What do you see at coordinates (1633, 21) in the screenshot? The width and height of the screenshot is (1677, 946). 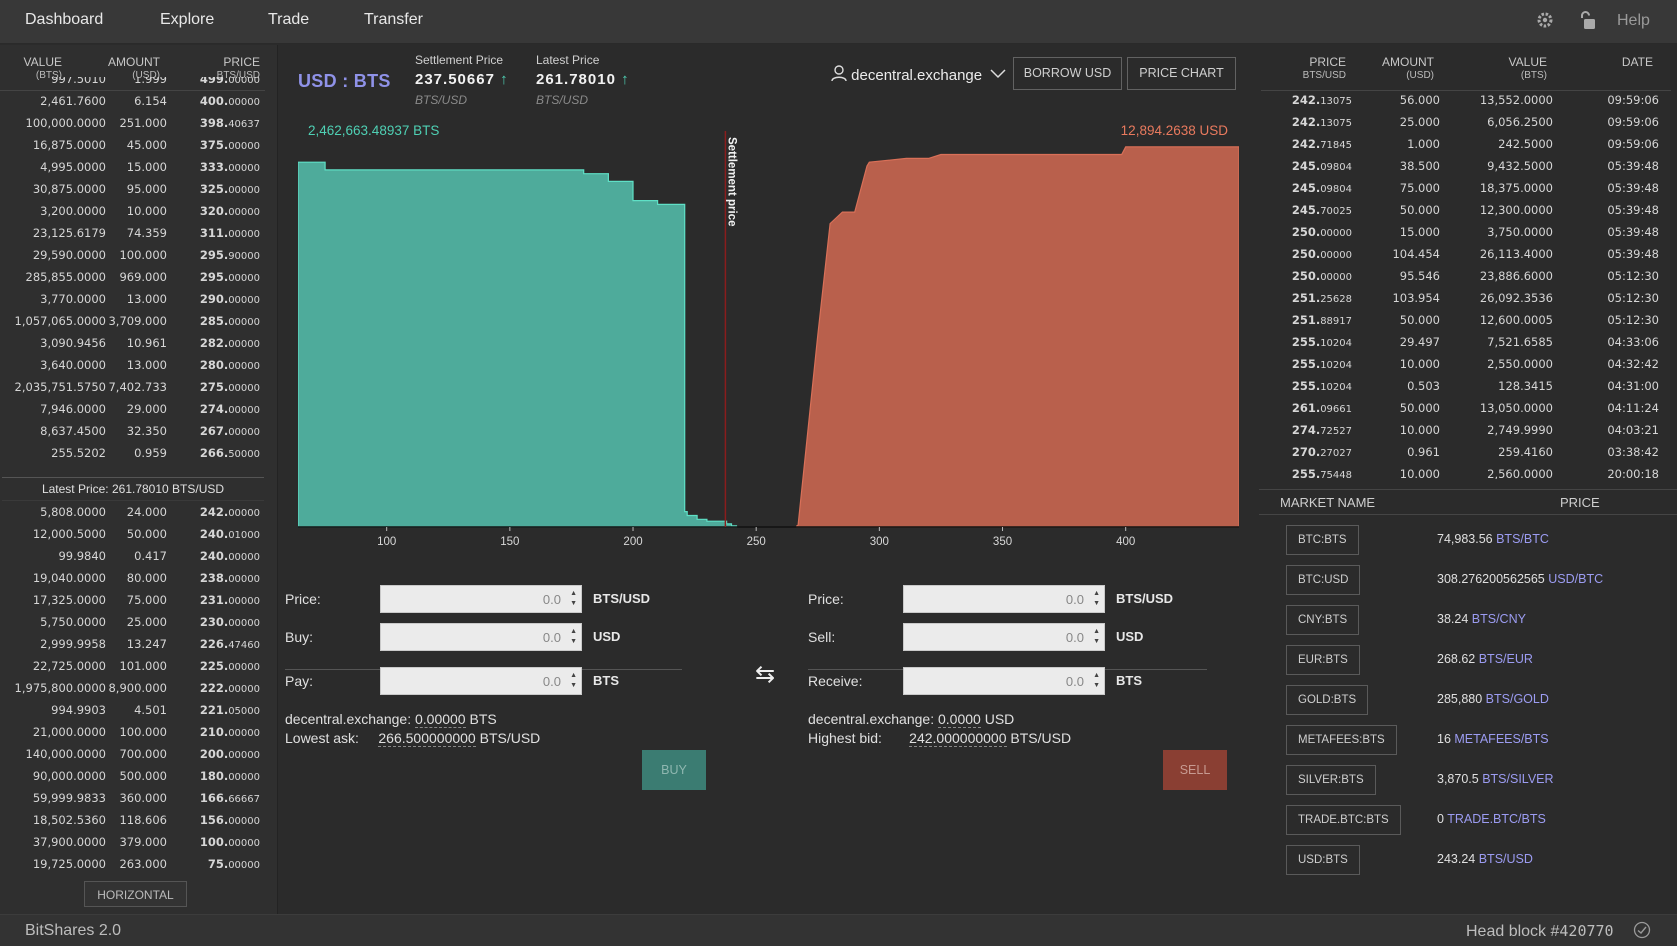 I see `nav-help: Help` at bounding box center [1633, 21].